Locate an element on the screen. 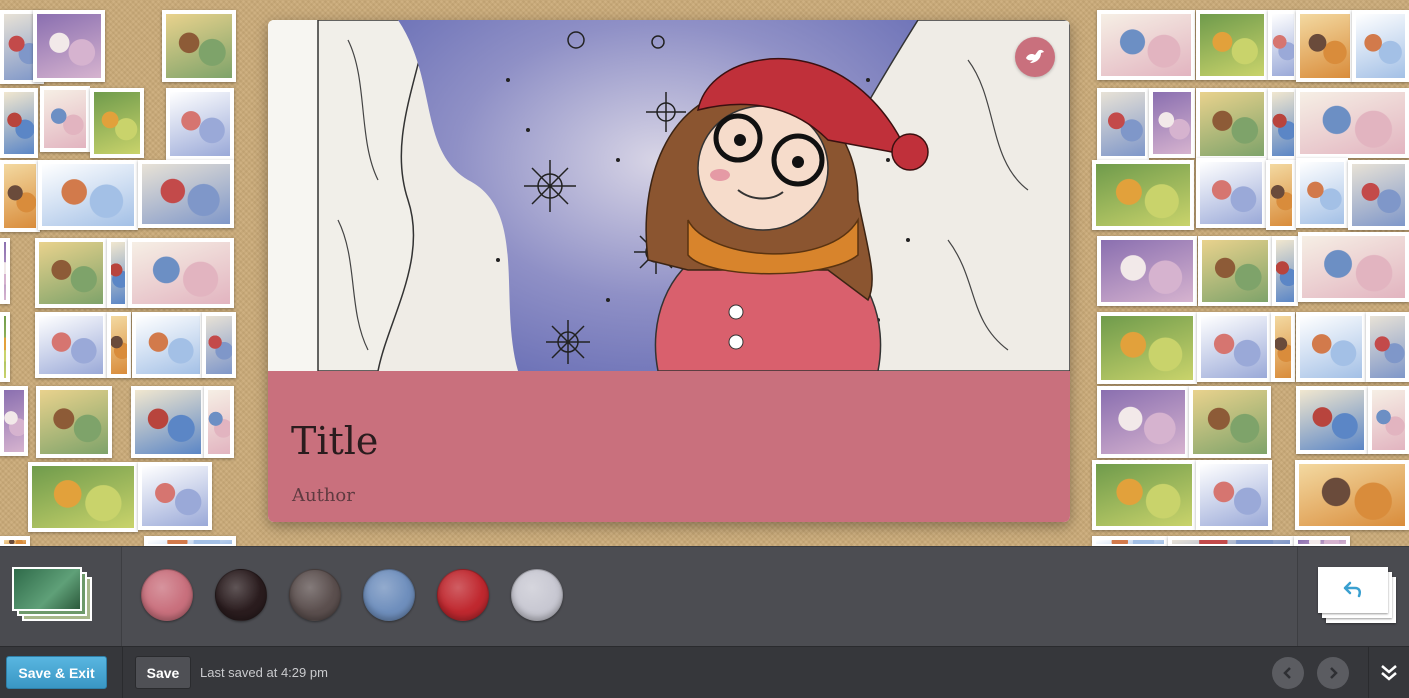  double-chevron-down-icon is located at coordinates (1389, 673).